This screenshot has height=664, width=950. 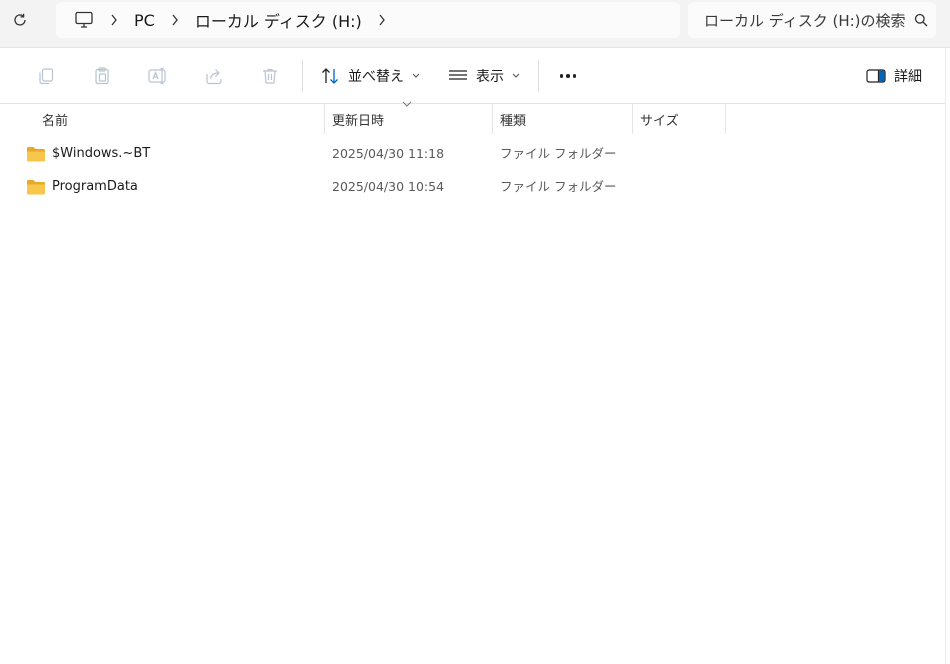 I want to click on breadcrumb-item-pc: PC, so click(x=144, y=20).